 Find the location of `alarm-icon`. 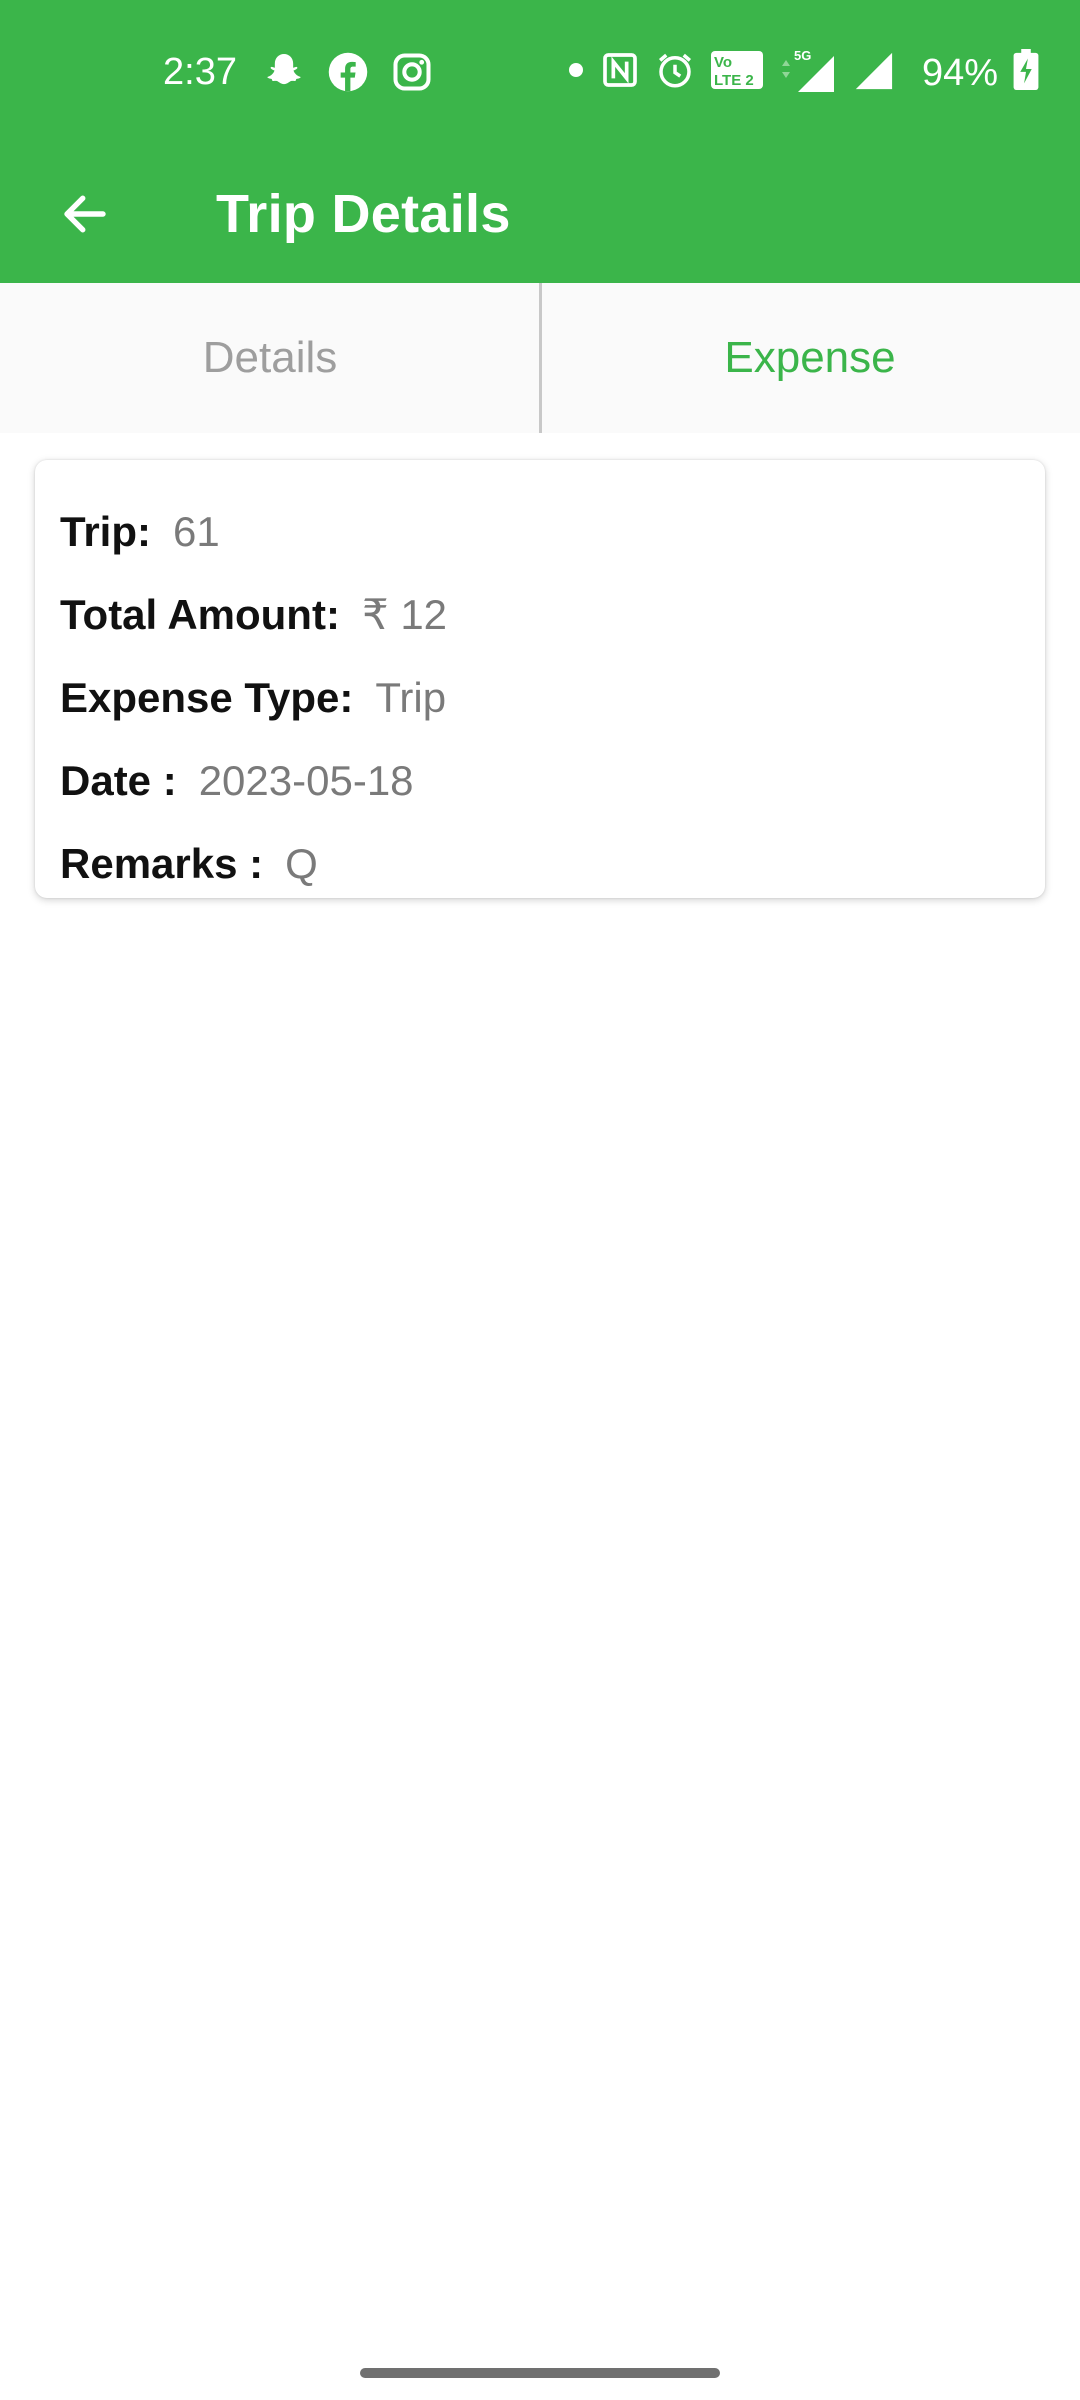

alarm-icon is located at coordinates (675, 72).